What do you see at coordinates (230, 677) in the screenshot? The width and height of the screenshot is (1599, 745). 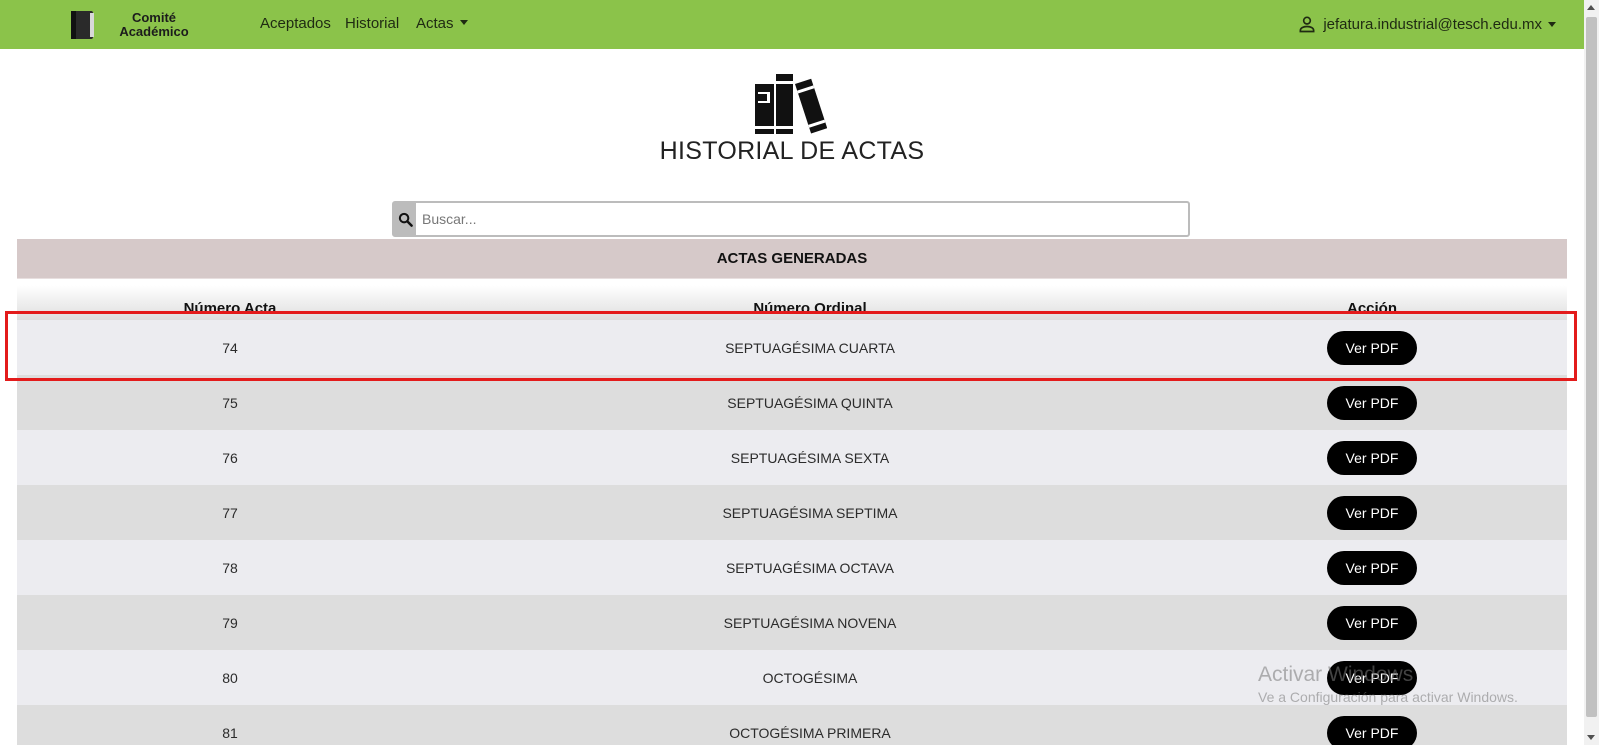 I see `cell-numero-acta: 80` at bounding box center [230, 677].